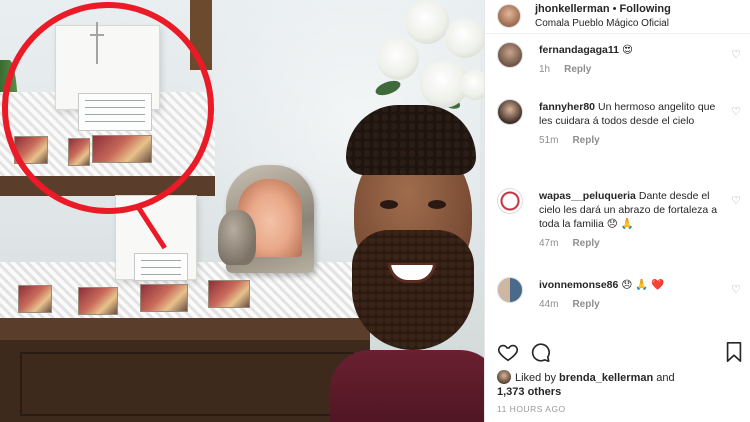 The height and width of the screenshot is (422, 750). What do you see at coordinates (531, 409) in the screenshot?
I see `post-timestamp: 11 HOURS AGO` at bounding box center [531, 409].